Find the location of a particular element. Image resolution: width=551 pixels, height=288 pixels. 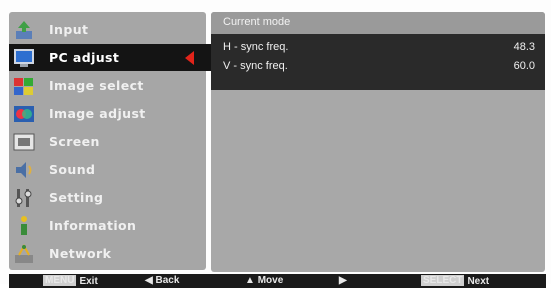

menu-item-label: Input is located at coordinates (69, 29).